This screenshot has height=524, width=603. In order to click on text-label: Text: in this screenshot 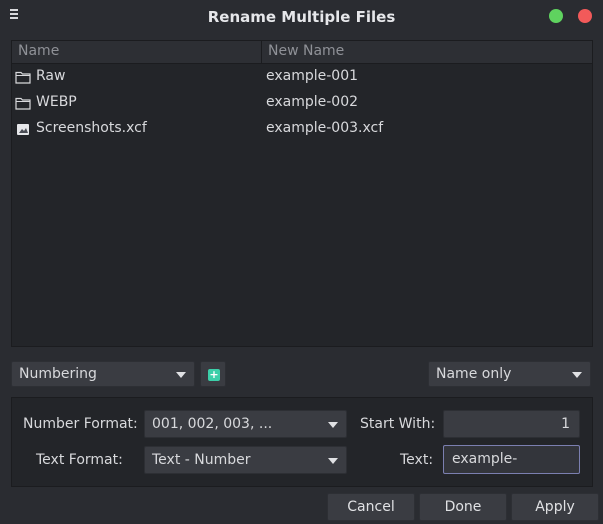, I will do `click(417, 460)`.